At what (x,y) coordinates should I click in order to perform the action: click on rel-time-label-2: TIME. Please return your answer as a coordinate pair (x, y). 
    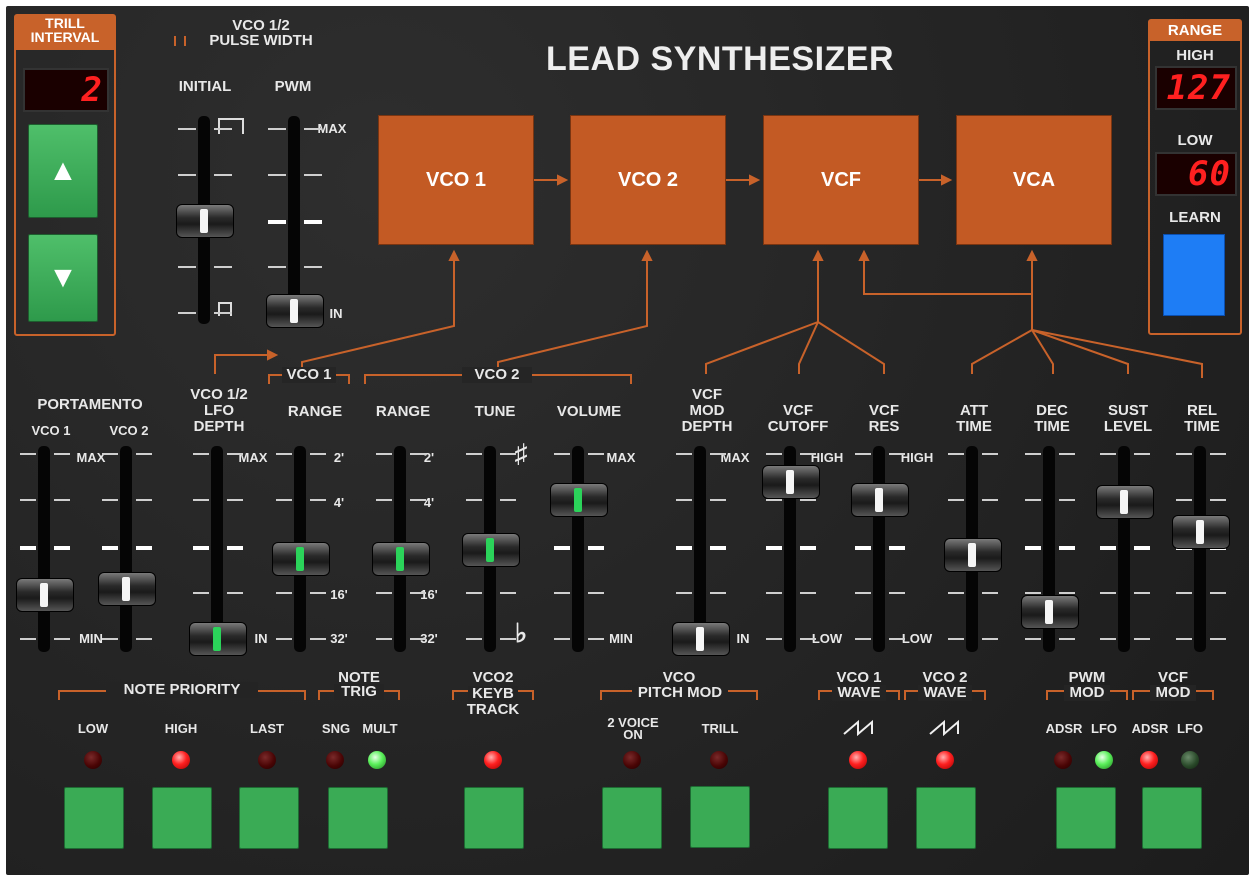
    Looking at the image, I should click on (1202, 426).